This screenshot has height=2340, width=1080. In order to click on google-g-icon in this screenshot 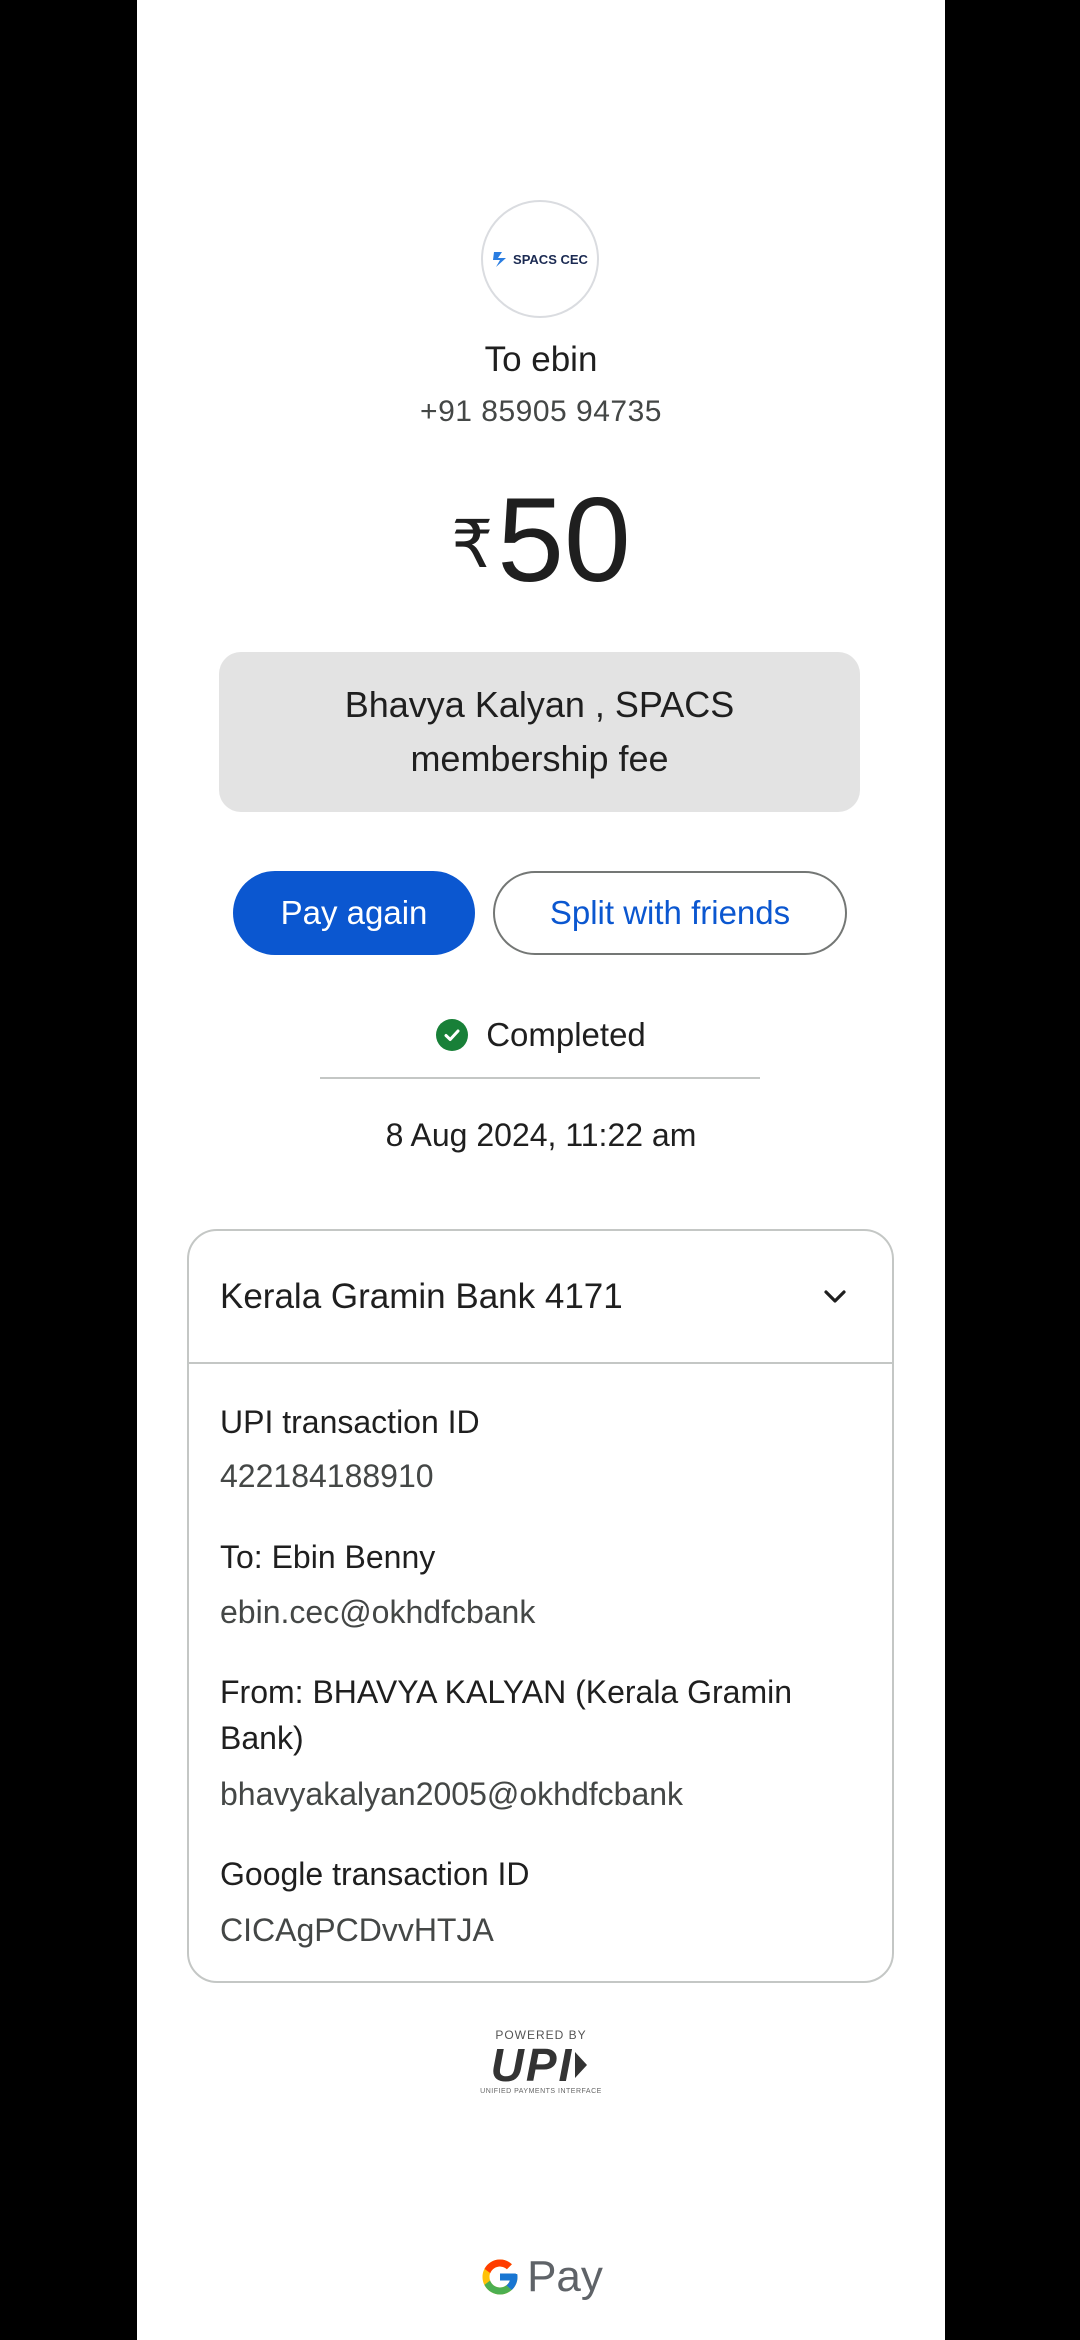, I will do `click(500, 2277)`.